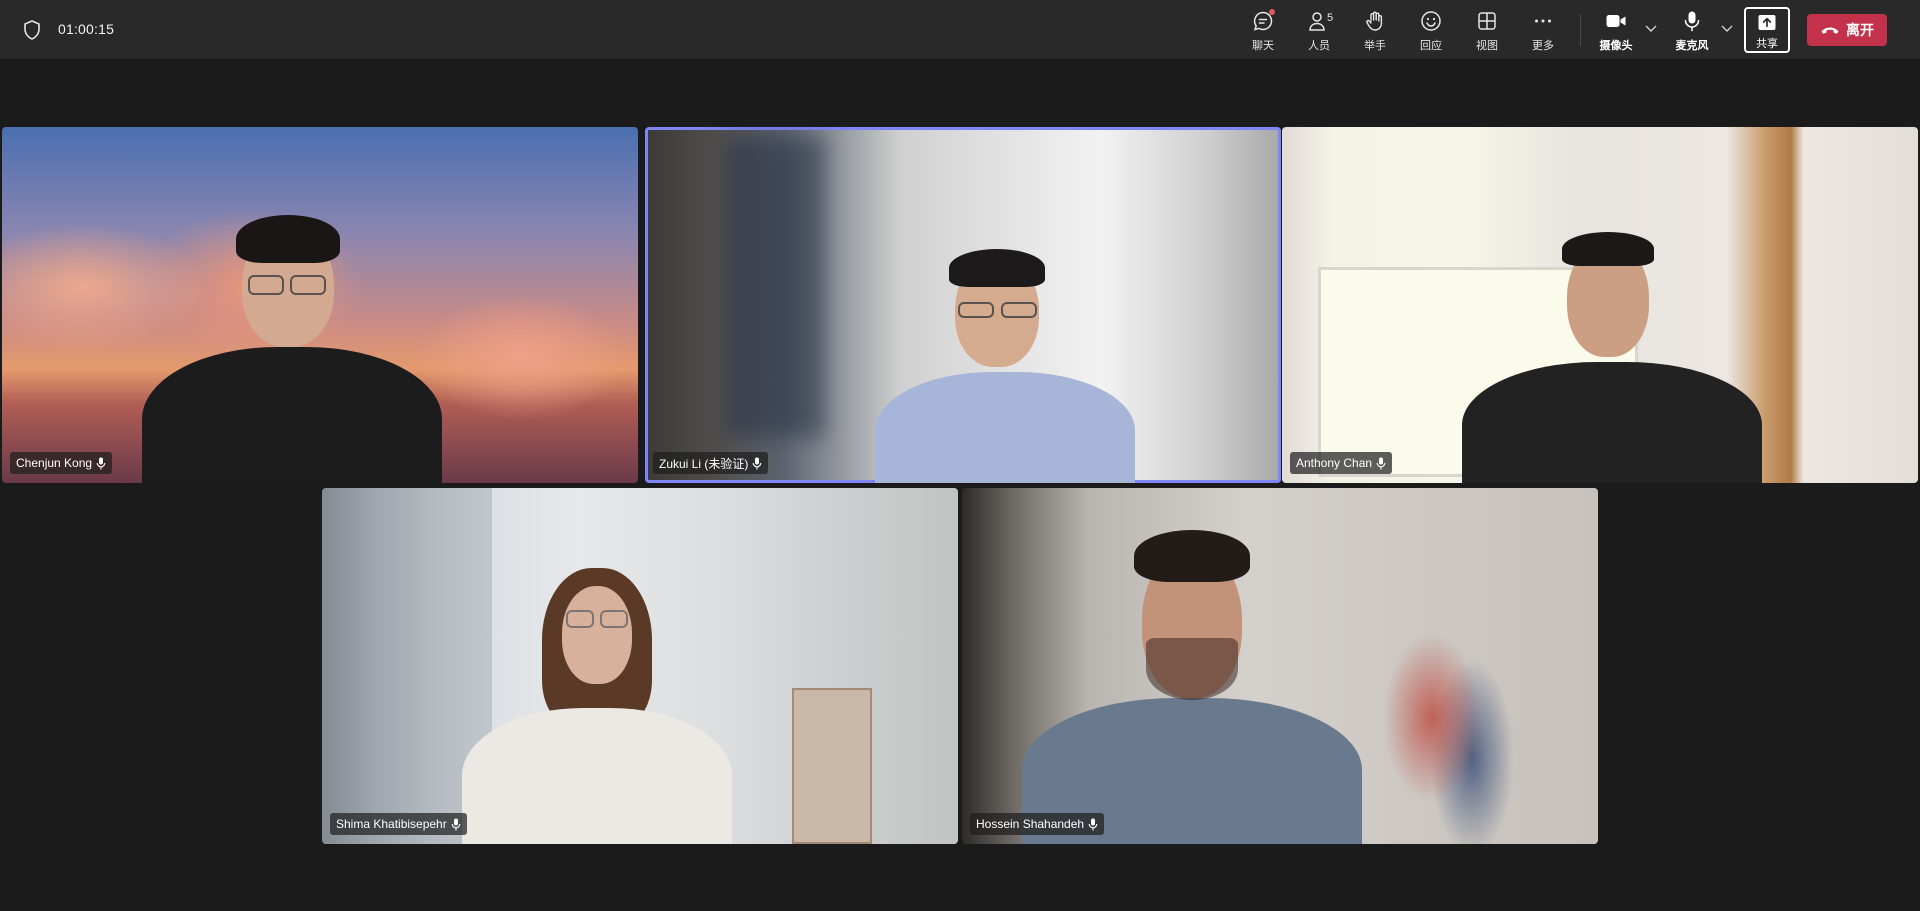  Describe the element at coordinates (1487, 46) in the screenshot. I see `view-label: 视图` at that location.